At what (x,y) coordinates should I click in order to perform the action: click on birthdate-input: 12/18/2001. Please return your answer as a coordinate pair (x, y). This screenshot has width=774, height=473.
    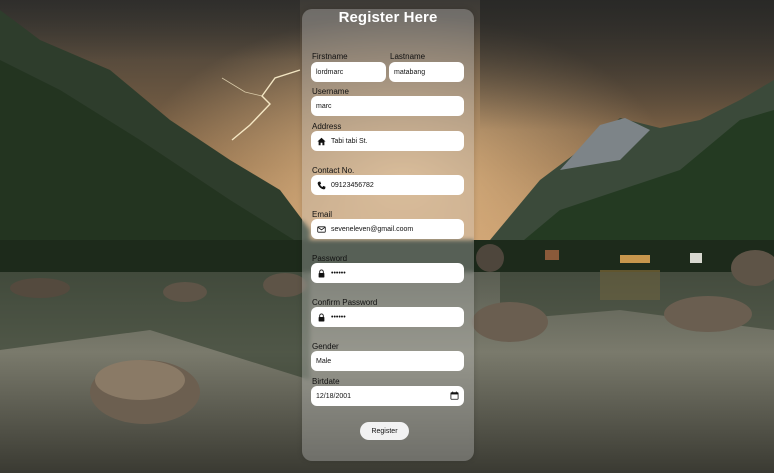
    Looking at the image, I should click on (387, 396).